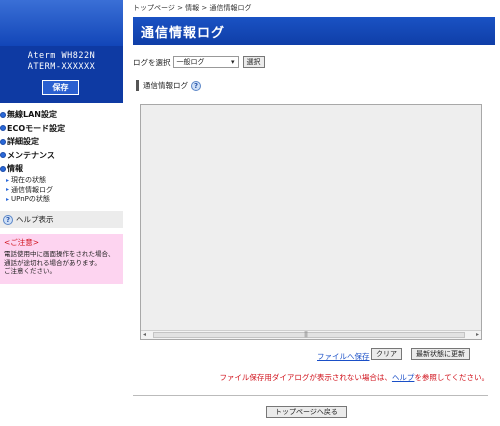 This screenshot has height=426, width=500. I want to click on sidebar-item-wireless-lan: 無線LAN設定, so click(61, 115).